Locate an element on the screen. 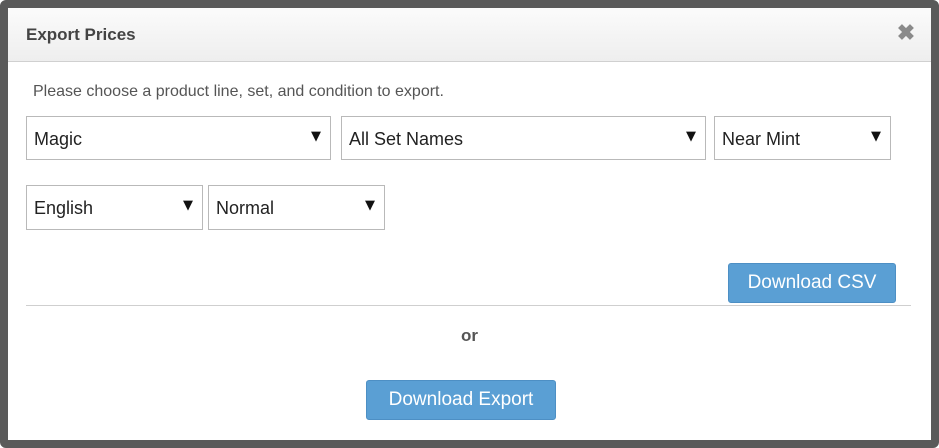 Image resolution: width=939 pixels, height=448 pixels. close-icon: ✖ is located at coordinates (906, 33).